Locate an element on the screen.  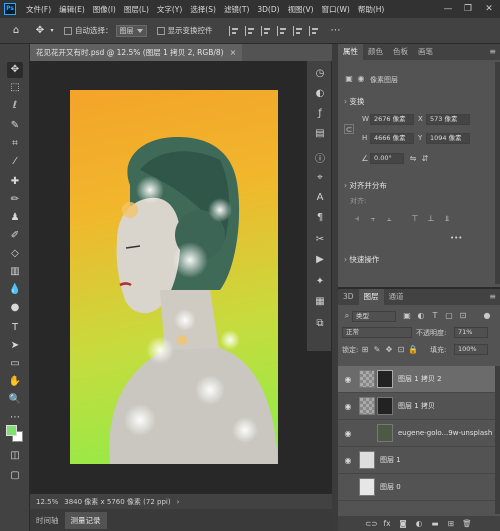
show-transform-checkbox is located at coordinates (160, 30).